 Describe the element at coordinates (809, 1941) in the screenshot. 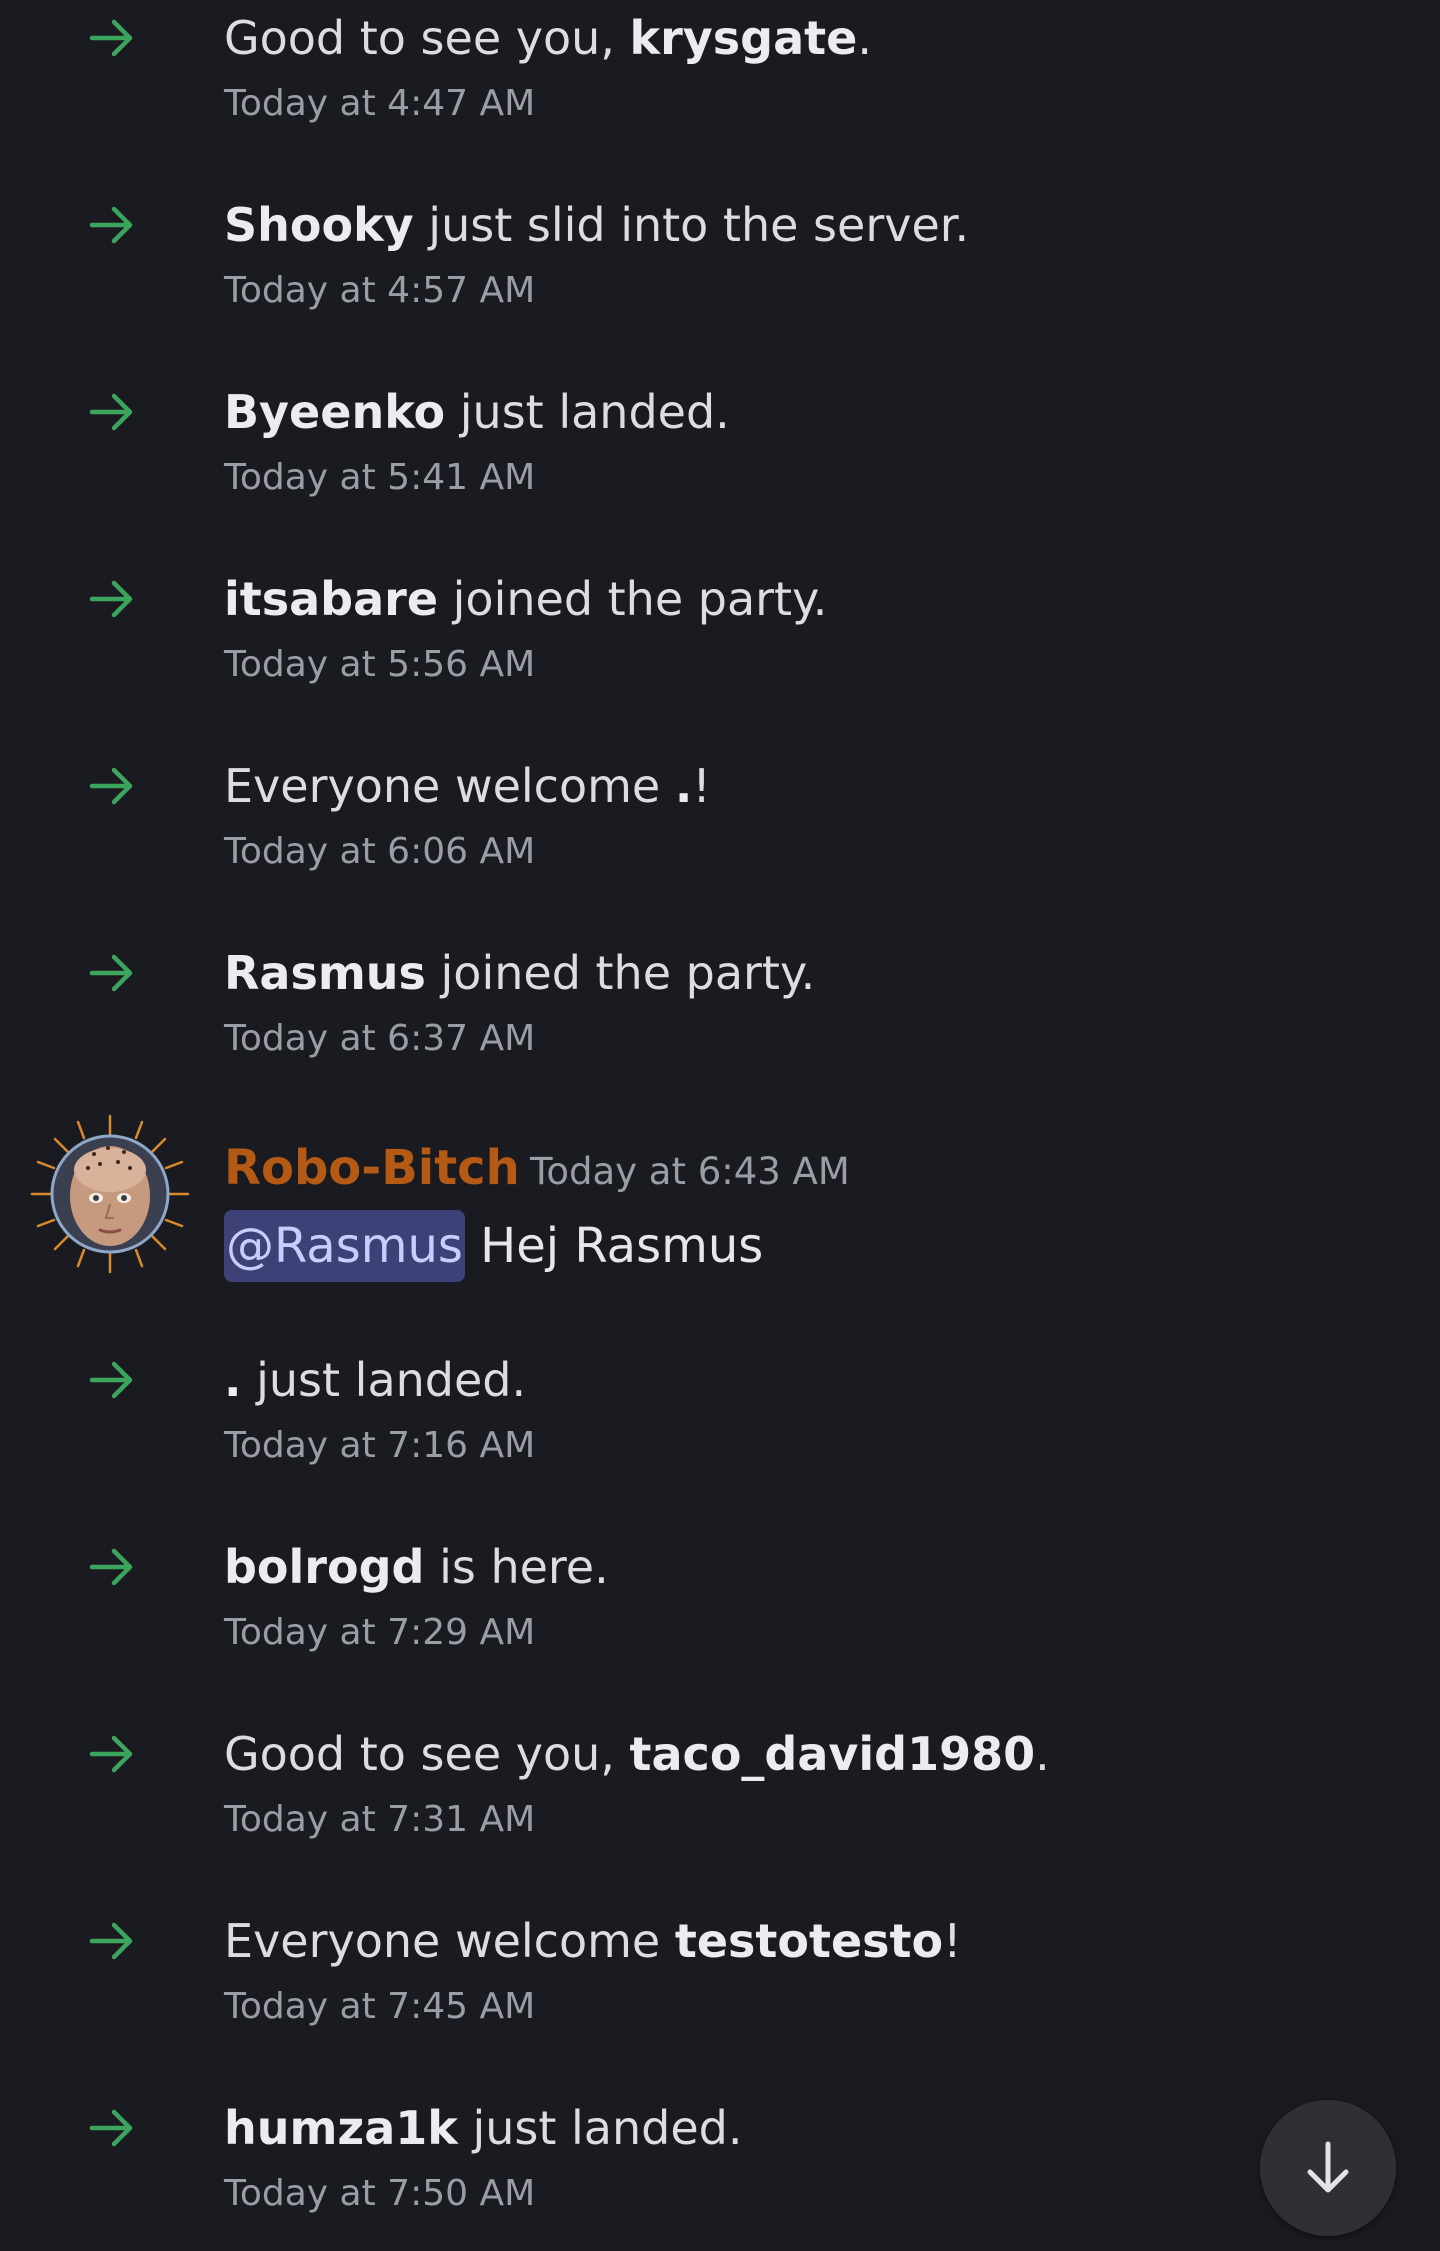

I see `username: testotesto` at that location.